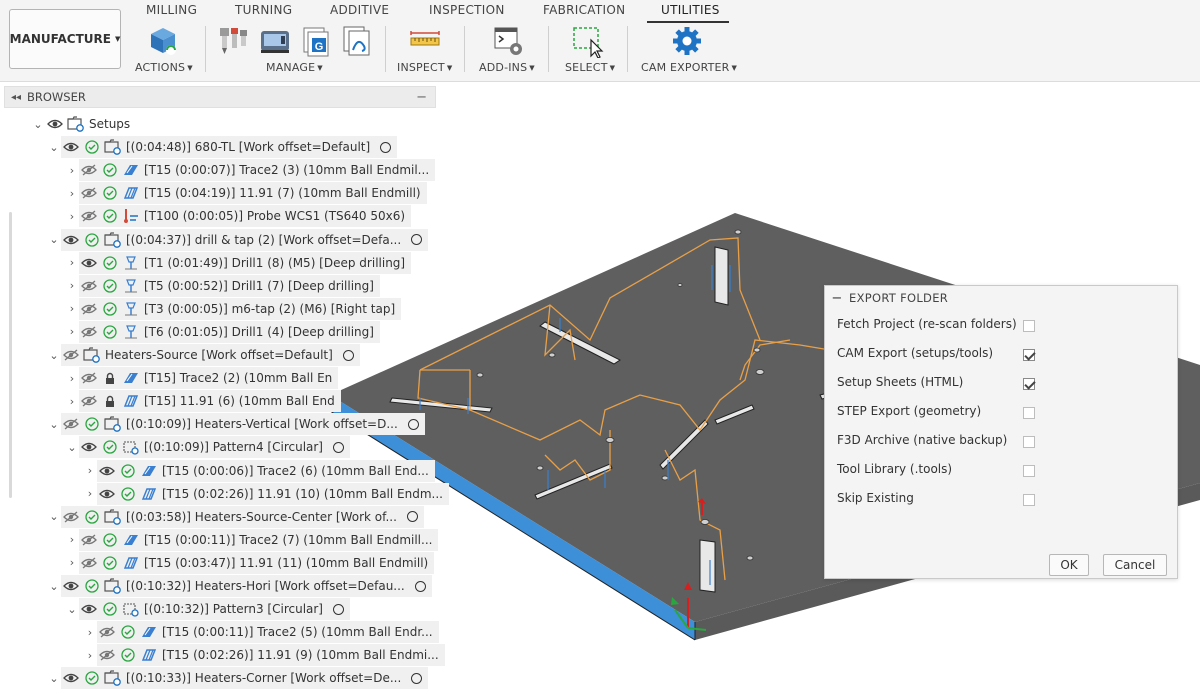  I want to click on tree-row: ⌄ [(0:10:32)] Pattern3 [Circular], so click(207, 609).